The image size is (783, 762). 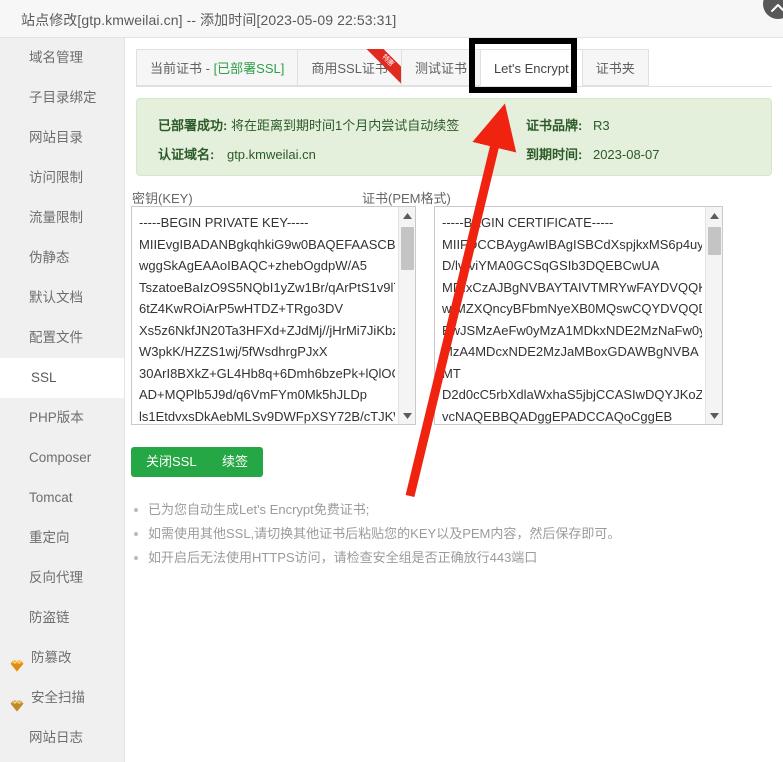 What do you see at coordinates (626, 154) in the screenshot?
I see `expire-value: 2023-08-07` at bounding box center [626, 154].